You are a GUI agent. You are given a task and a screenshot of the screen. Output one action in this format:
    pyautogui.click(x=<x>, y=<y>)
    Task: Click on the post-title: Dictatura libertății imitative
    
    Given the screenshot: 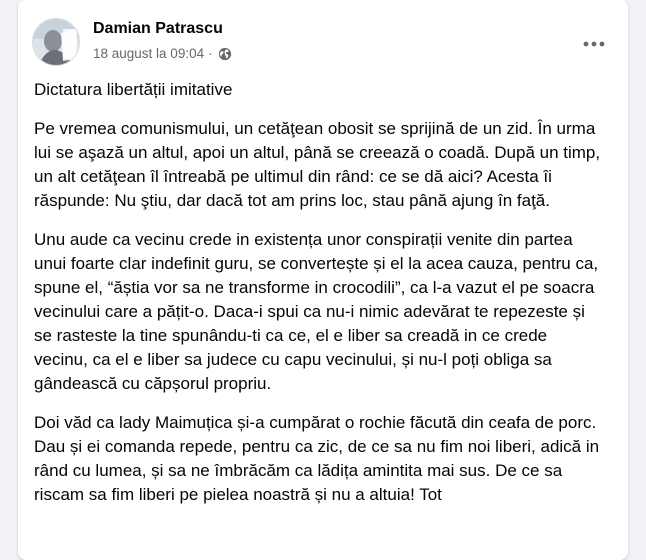 What is the action you would take?
    pyautogui.click(x=133, y=89)
    